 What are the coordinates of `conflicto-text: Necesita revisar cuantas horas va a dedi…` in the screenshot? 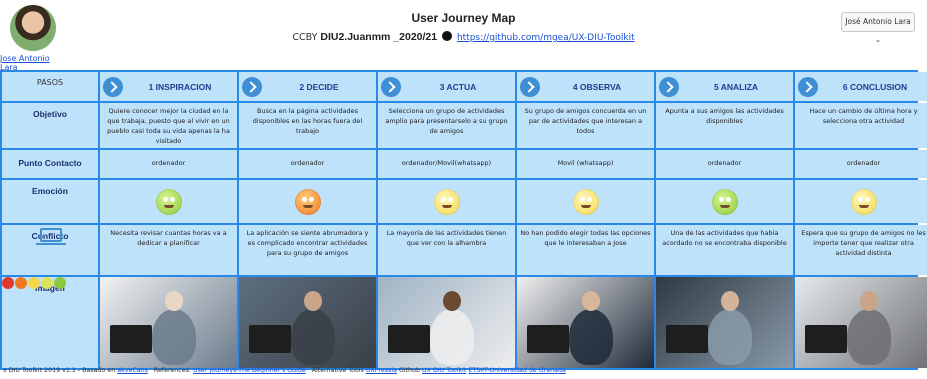 It's located at (168, 250).